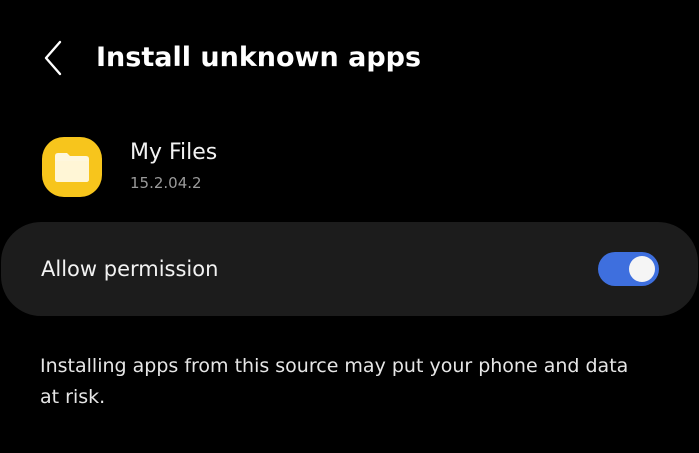 The width and height of the screenshot is (699, 453). Describe the element at coordinates (259, 57) in the screenshot. I see `page-title: Install unknown apps` at that location.